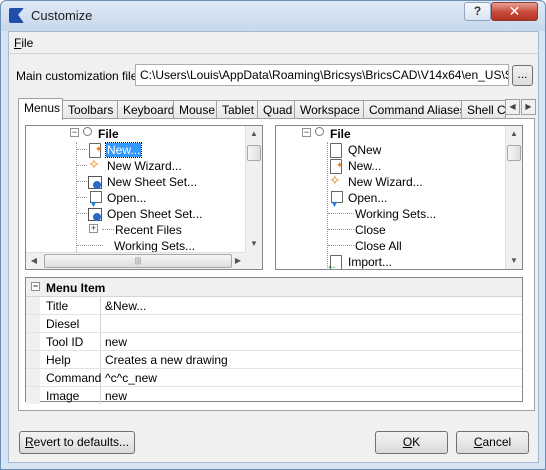 The image size is (546, 470). I want to click on wizard-icon, so click(95, 165).